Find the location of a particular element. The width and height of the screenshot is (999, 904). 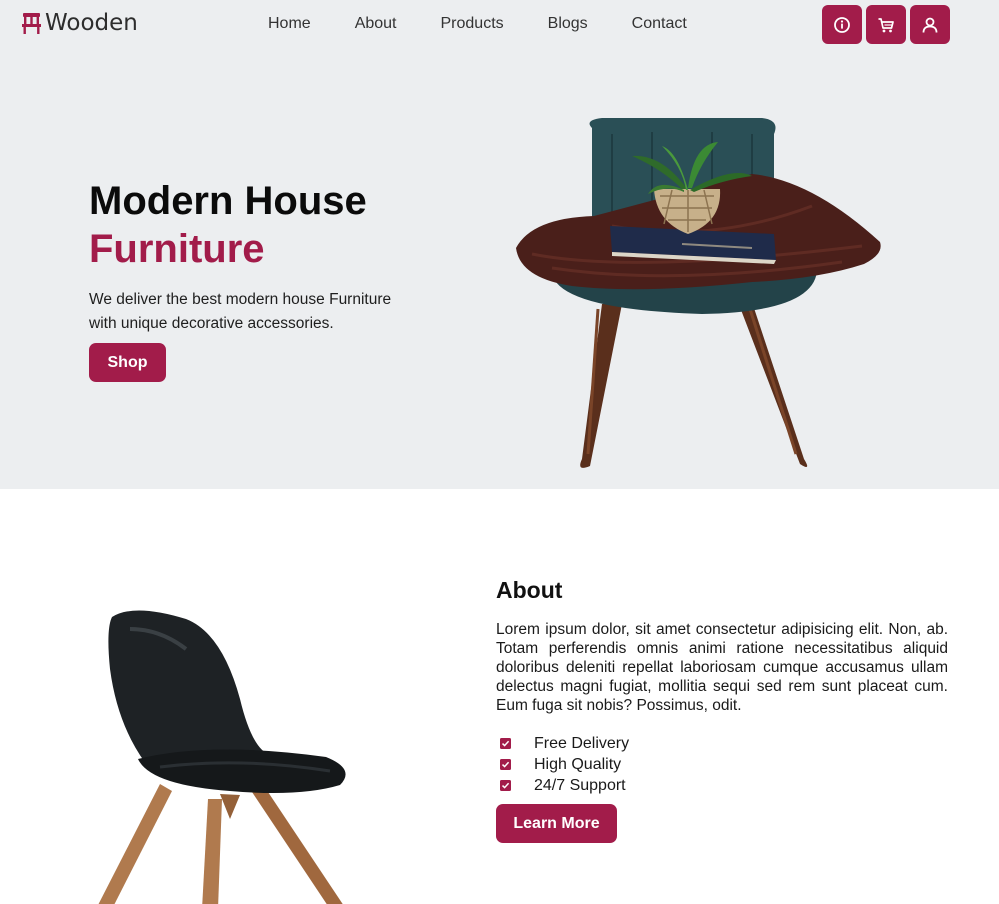

nav-link-home: Home is located at coordinates (289, 24).